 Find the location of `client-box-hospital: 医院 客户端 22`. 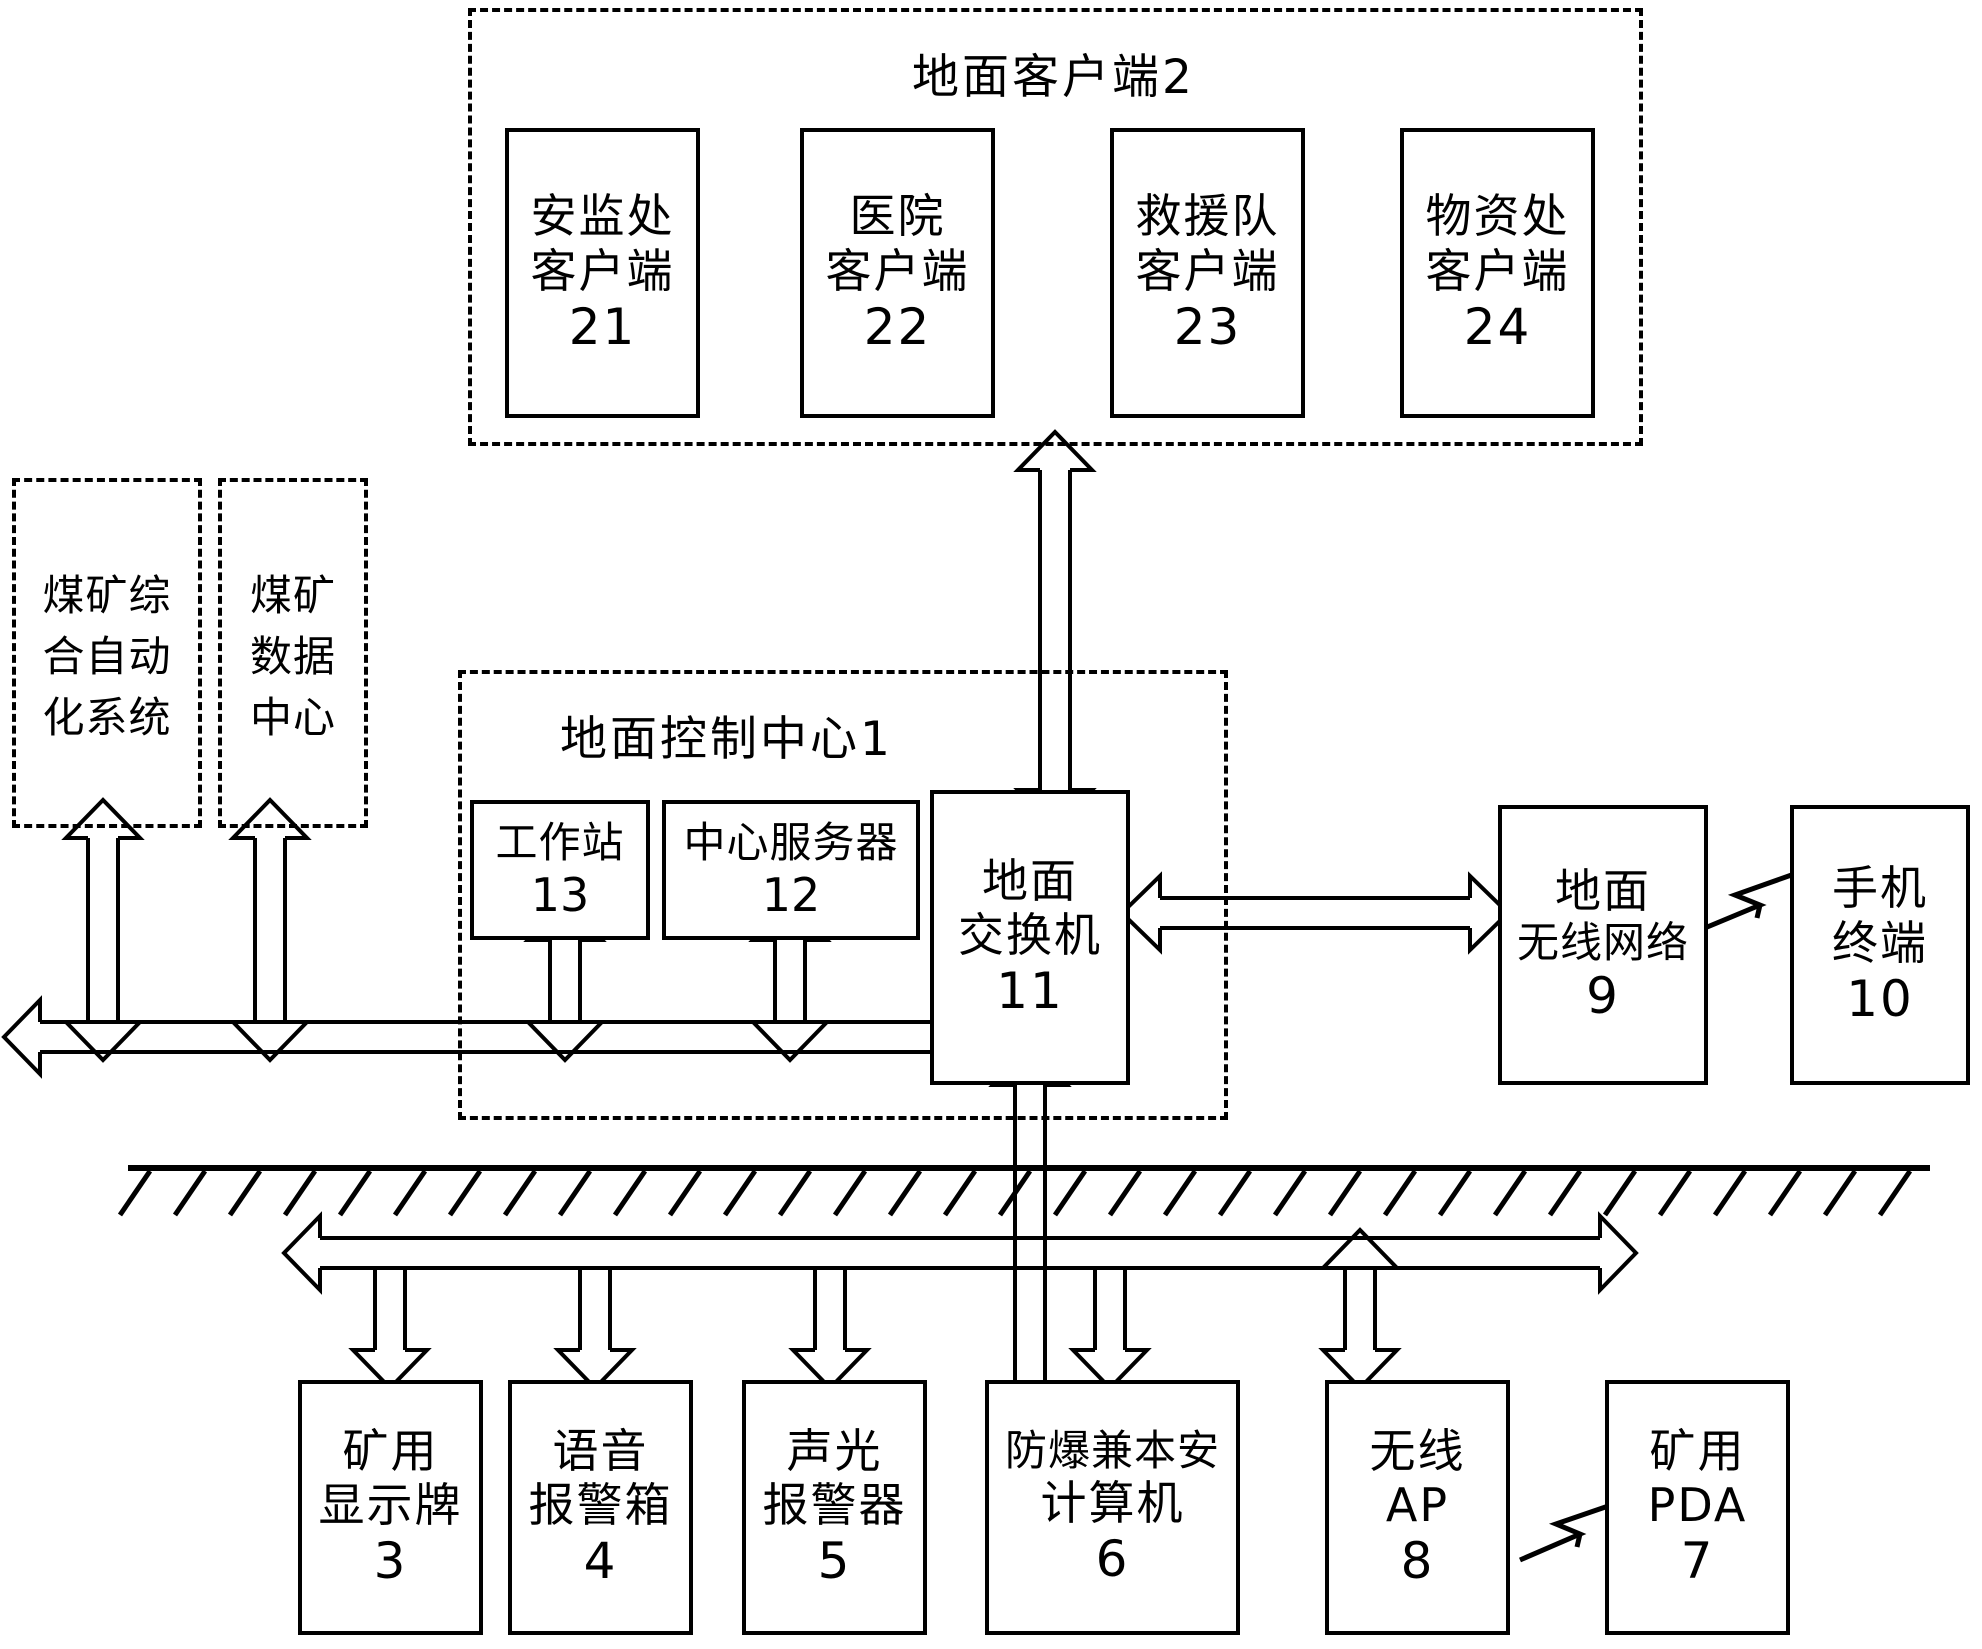

client-box-hospital: 医院 客户端 22 is located at coordinates (897, 273).